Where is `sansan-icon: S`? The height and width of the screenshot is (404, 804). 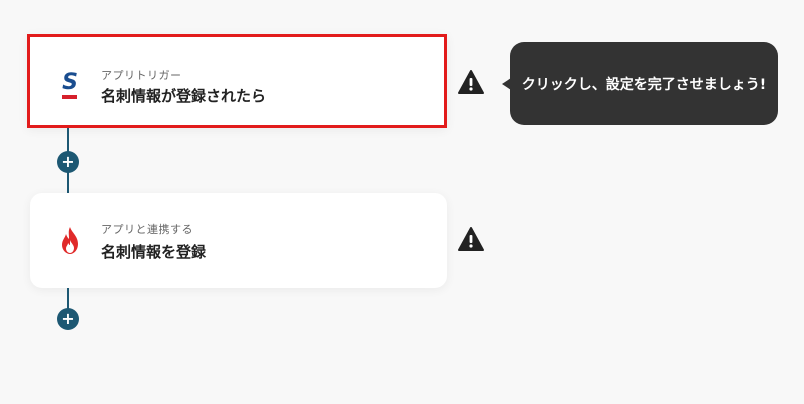
sansan-icon: S is located at coordinates (70, 86).